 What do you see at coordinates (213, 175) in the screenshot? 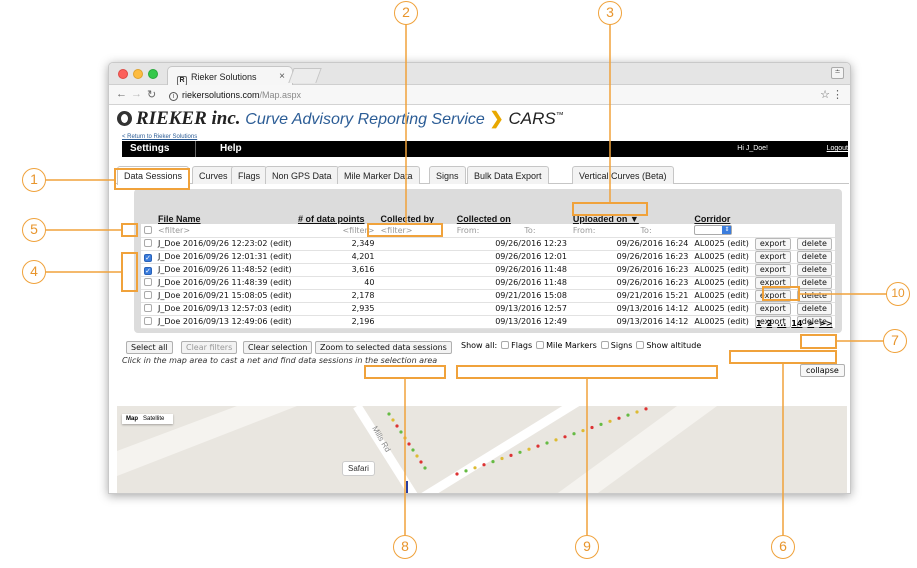
I see `tab-curves: Curves` at bounding box center [213, 175].